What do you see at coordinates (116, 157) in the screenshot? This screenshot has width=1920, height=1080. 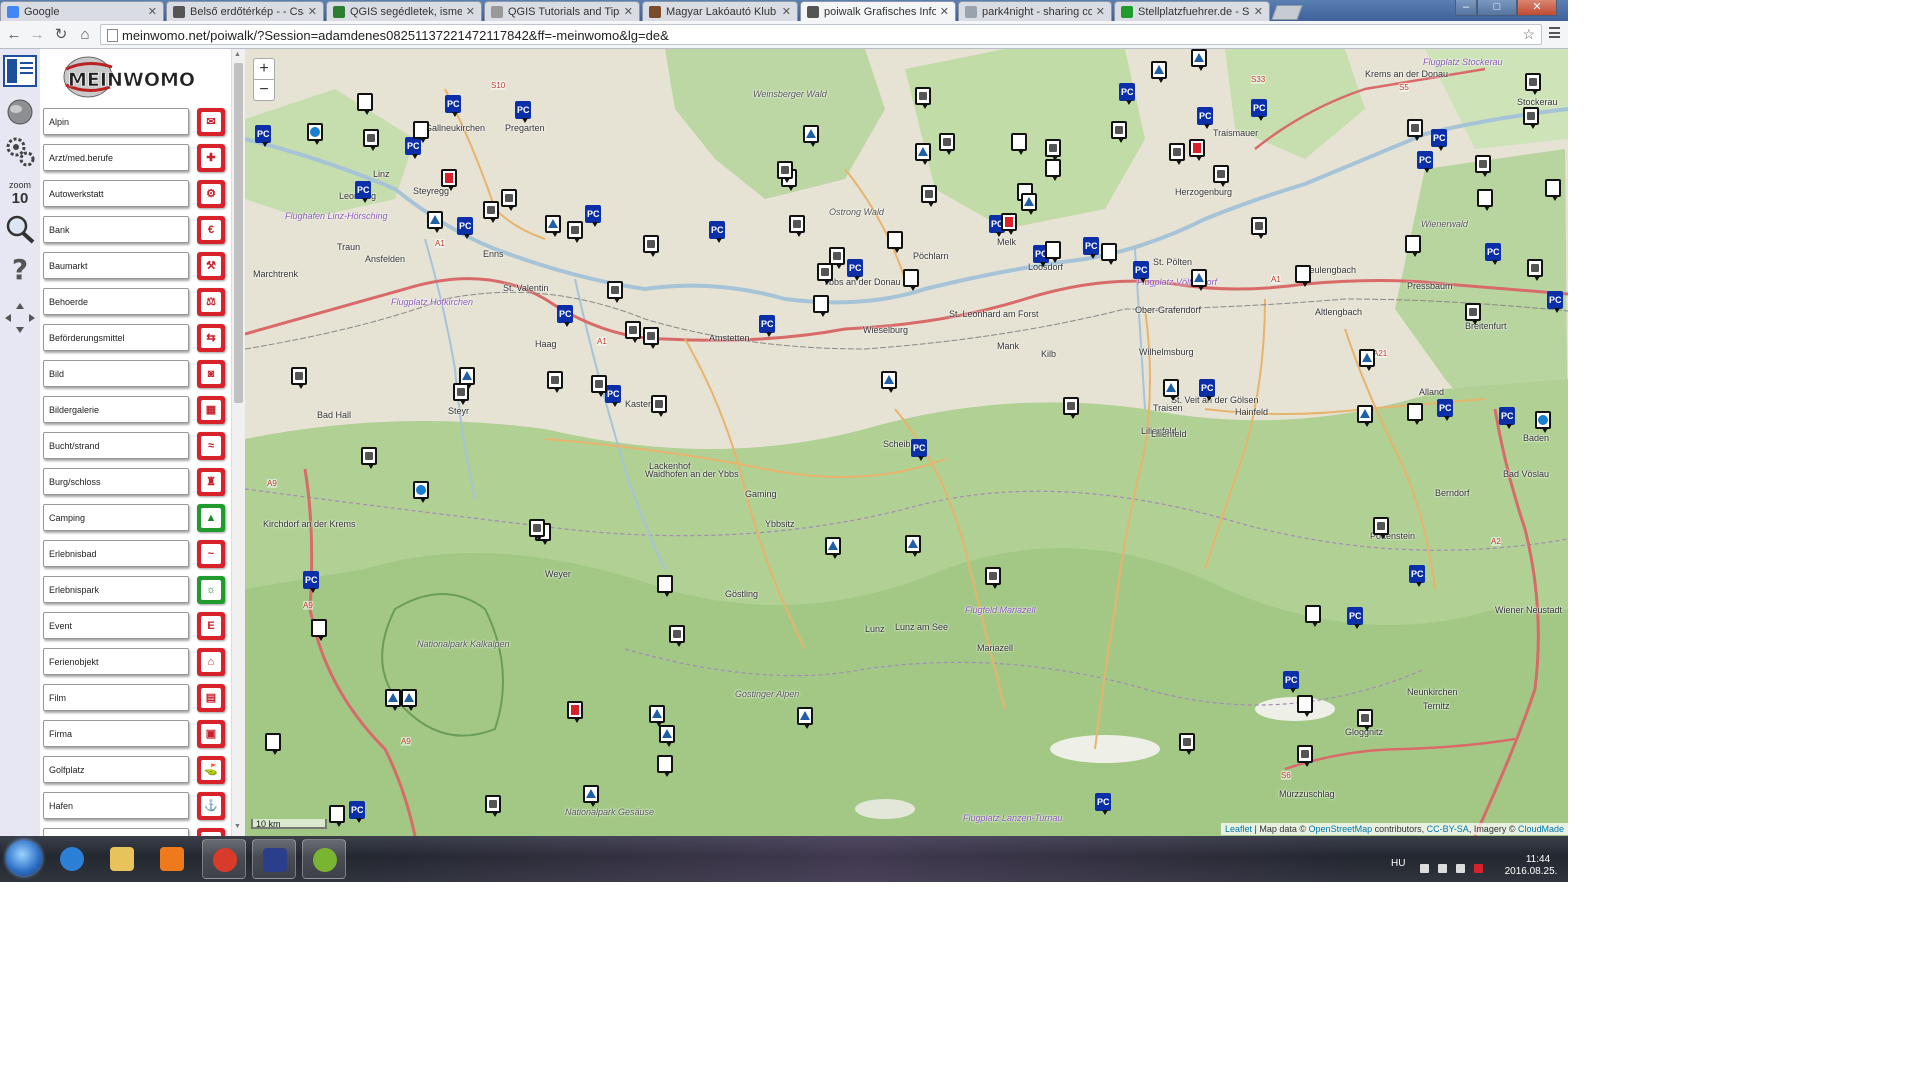 I see `category-button: Arzt/med.berufe` at bounding box center [116, 157].